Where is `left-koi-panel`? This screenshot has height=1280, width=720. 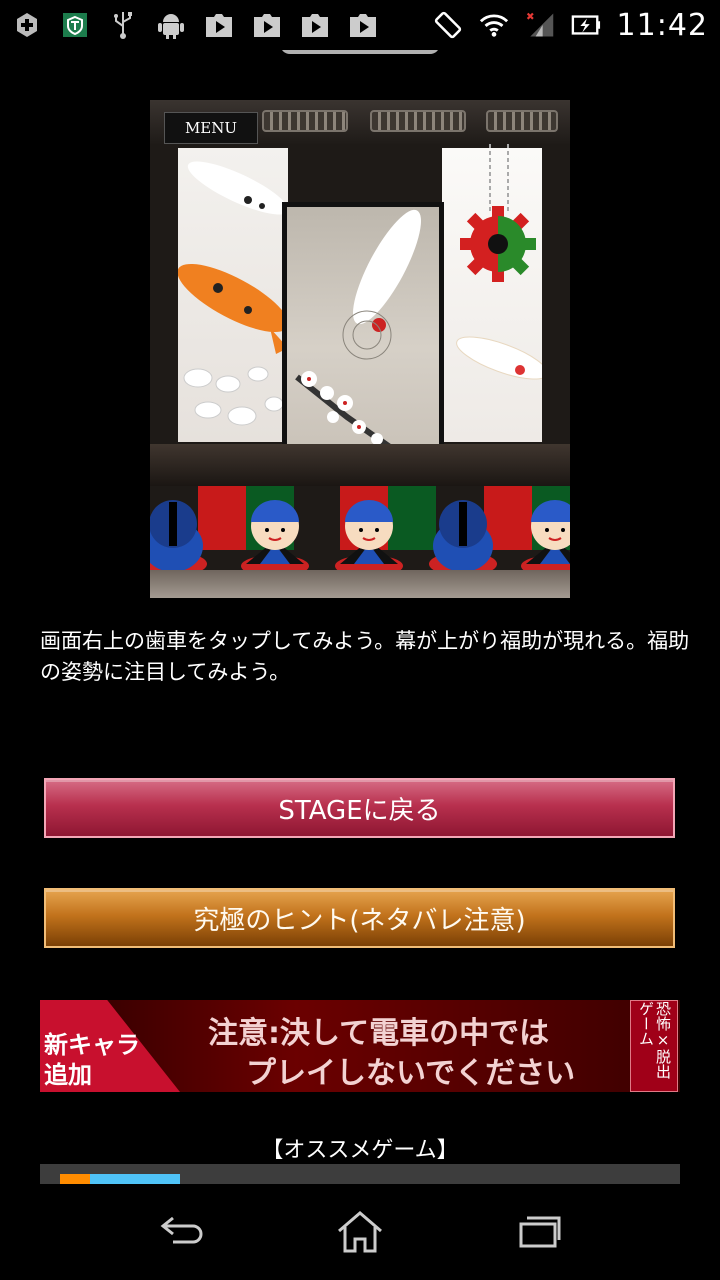
left-koi-panel is located at coordinates (233, 295).